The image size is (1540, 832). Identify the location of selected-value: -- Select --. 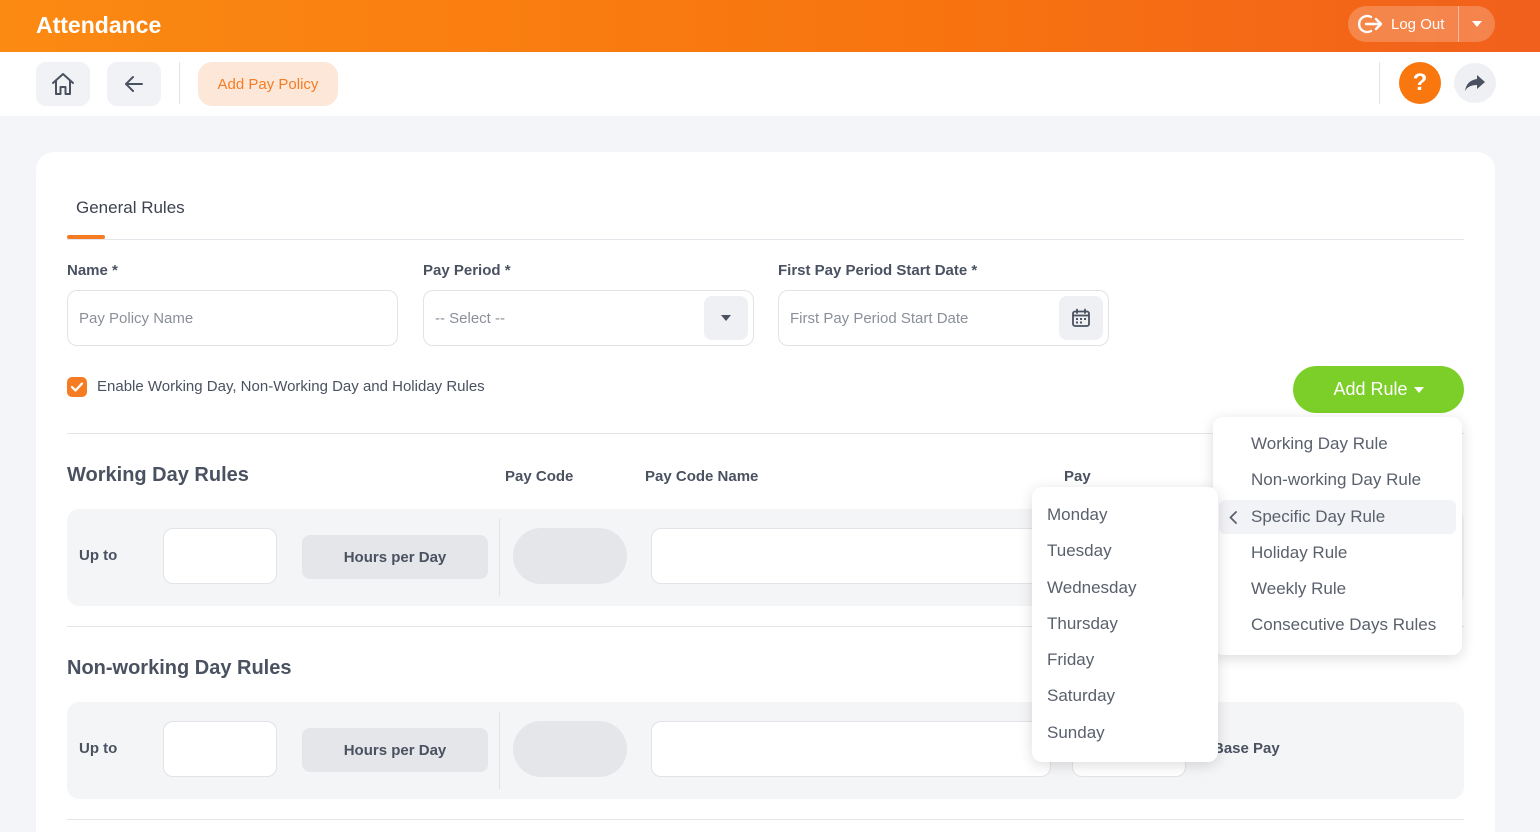
(470, 318).